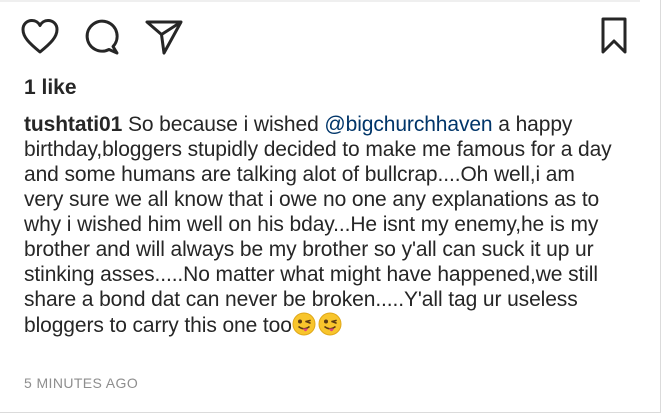 The height and width of the screenshot is (413, 661). I want to click on like-count: 1 like, so click(50, 88).